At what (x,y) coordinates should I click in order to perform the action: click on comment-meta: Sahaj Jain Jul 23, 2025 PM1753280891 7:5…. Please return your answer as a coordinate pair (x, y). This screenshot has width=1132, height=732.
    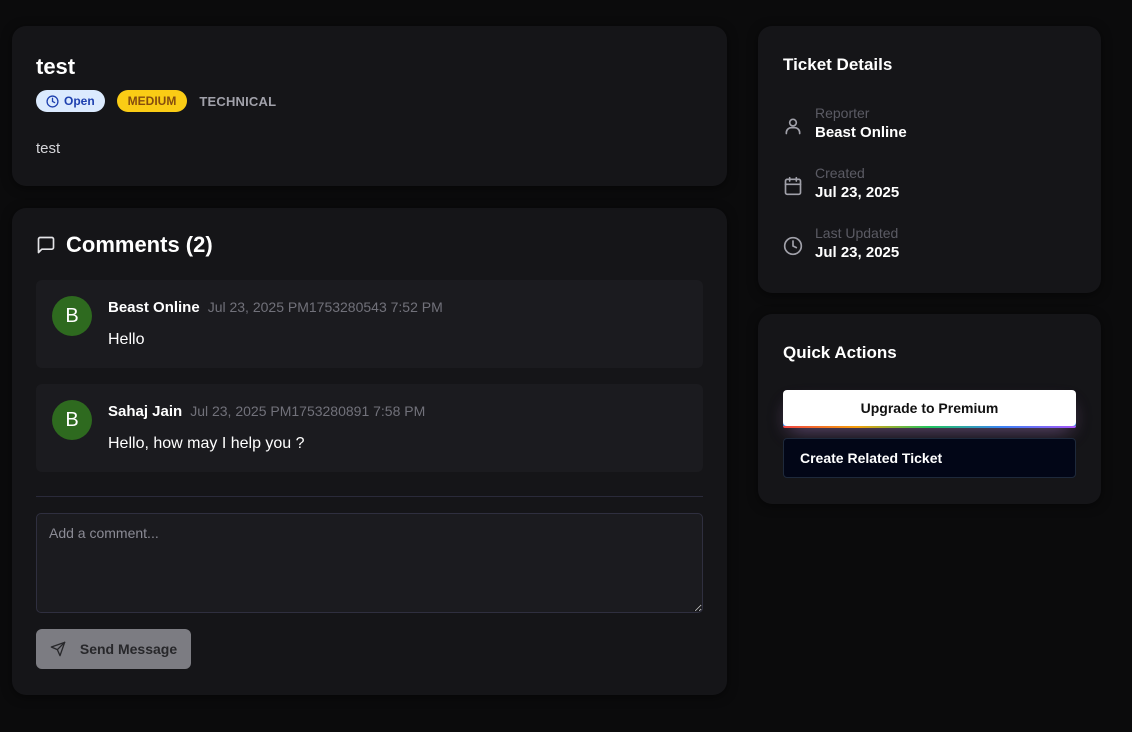
    Looking at the image, I should click on (266, 411).